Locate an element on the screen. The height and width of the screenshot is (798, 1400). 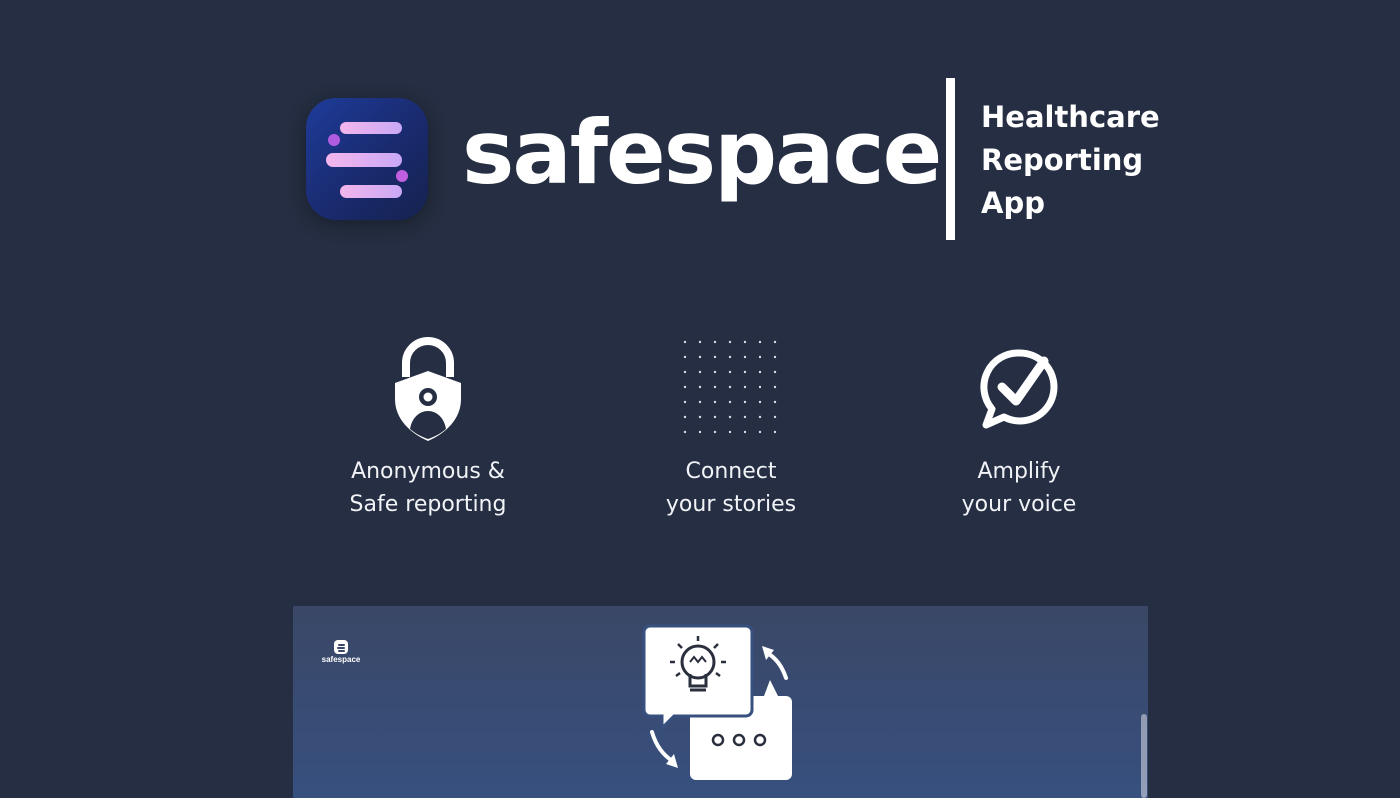
slide-preview-panel: safespace is located at coordinates (720, 702).